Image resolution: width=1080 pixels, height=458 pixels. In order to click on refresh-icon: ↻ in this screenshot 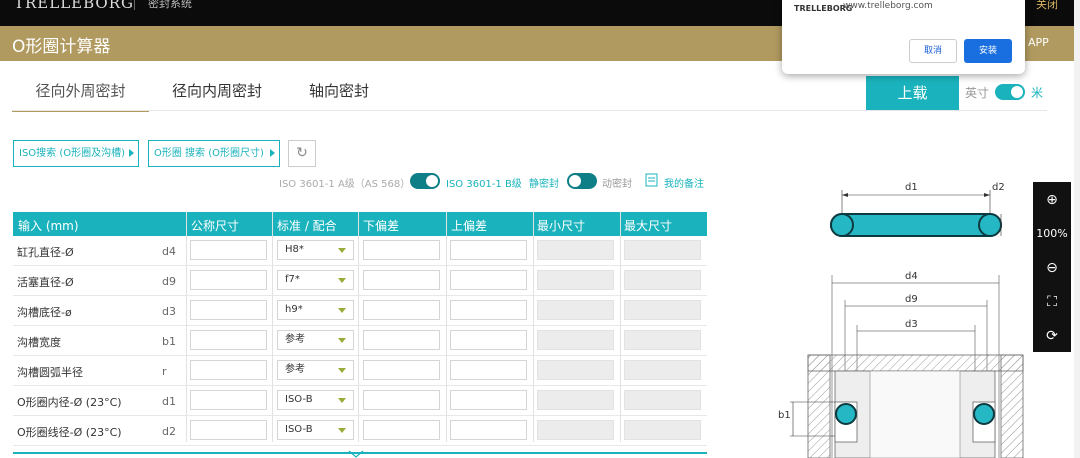, I will do `click(302, 153)`.